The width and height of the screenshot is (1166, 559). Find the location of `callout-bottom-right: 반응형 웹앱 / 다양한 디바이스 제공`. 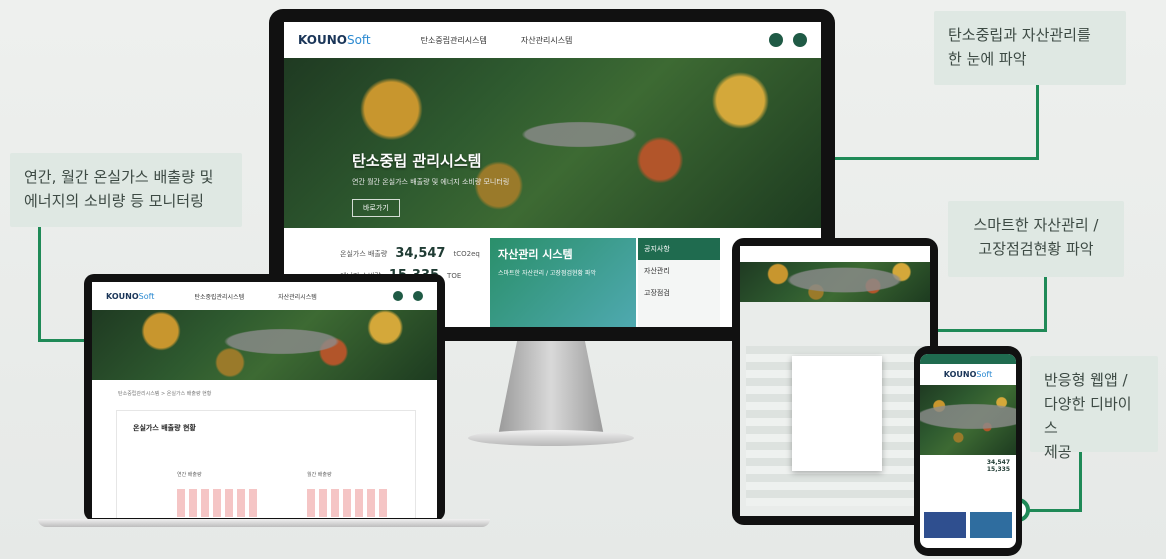

callout-bottom-right: 반응형 웹앱 / 다양한 디바이스 제공 is located at coordinates (1094, 408).